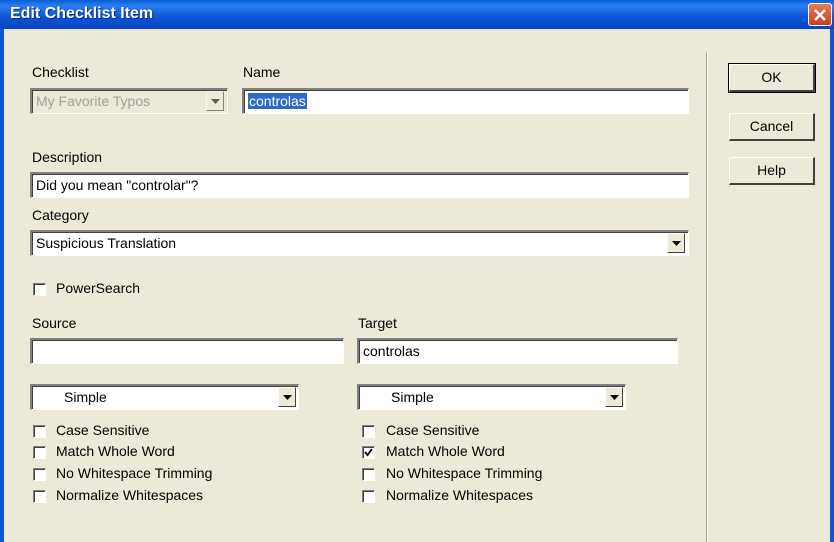 This screenshot has height=542, width=834. I want to click on category-dropdown-button, so click(676, 243).